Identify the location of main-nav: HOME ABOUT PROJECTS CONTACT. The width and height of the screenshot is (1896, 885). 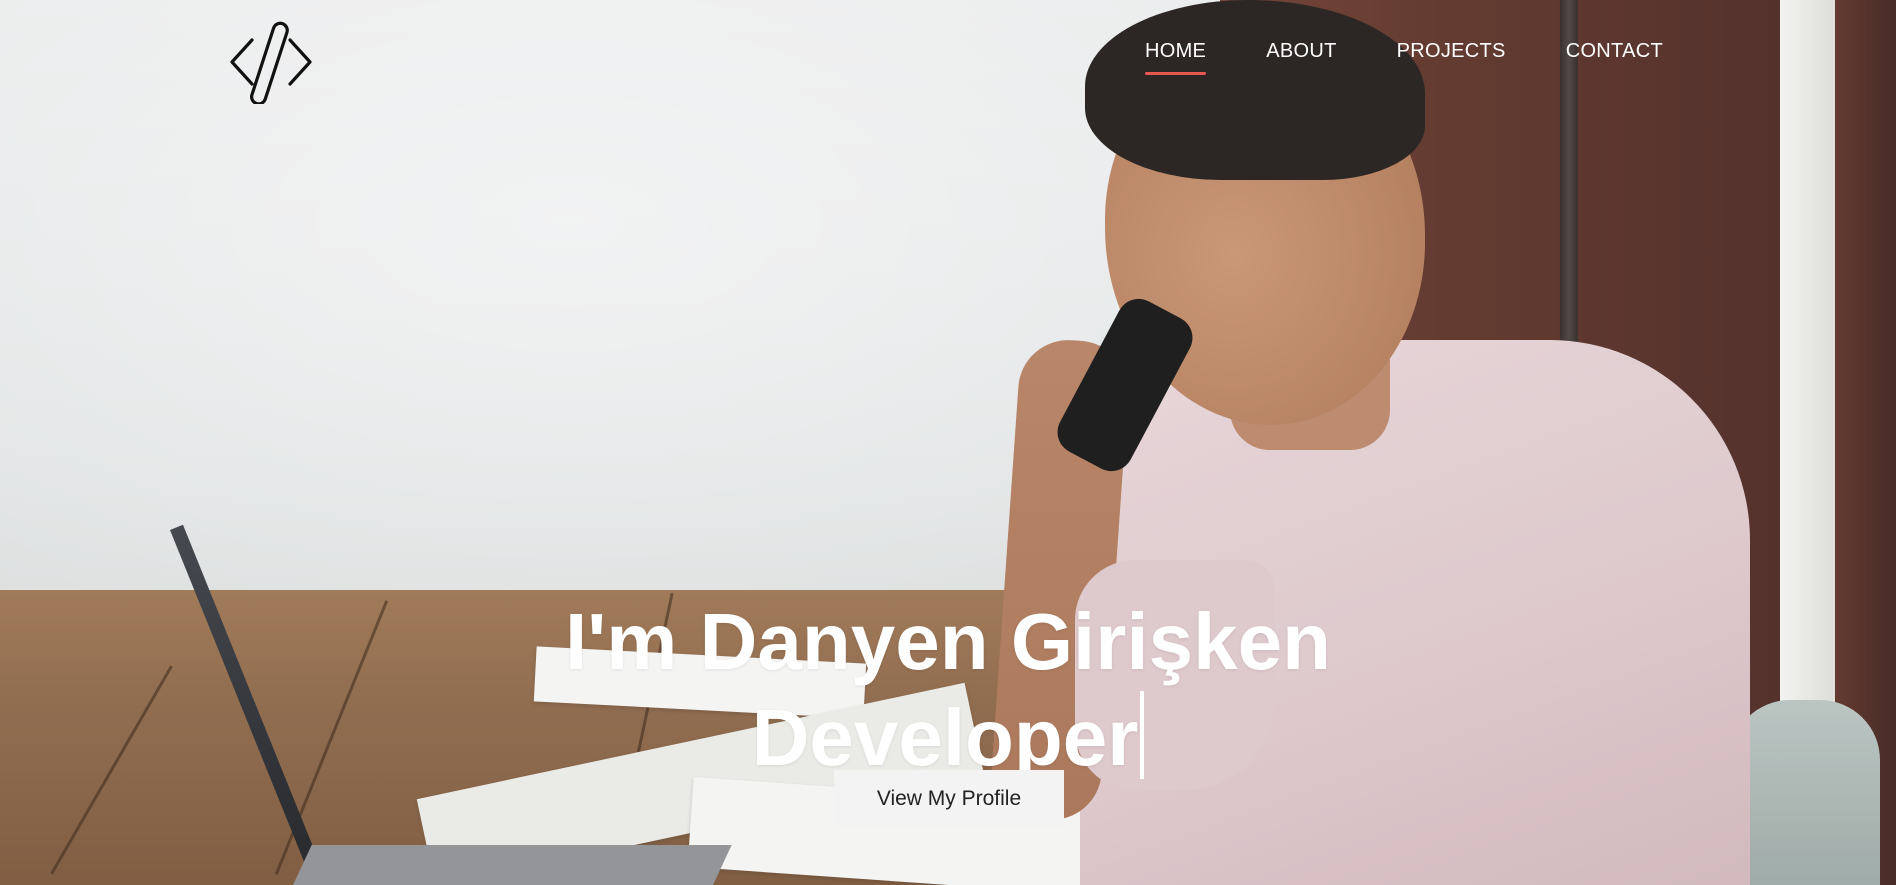
(1434, 58).